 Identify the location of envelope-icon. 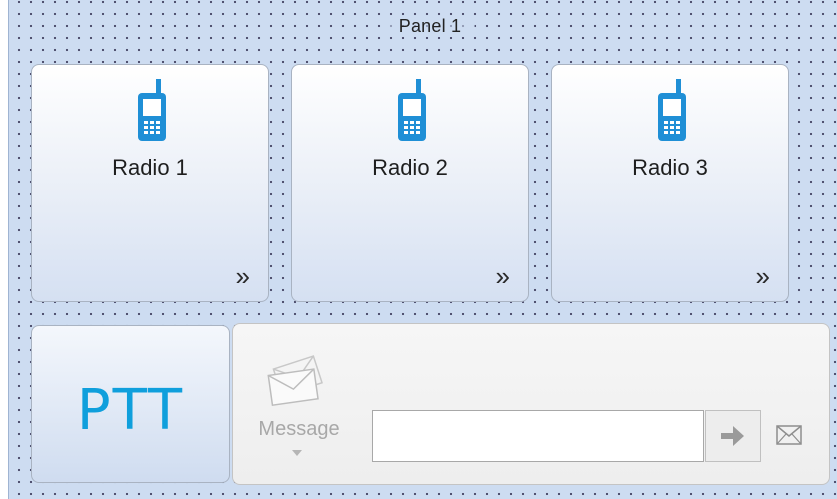
(789, 435).